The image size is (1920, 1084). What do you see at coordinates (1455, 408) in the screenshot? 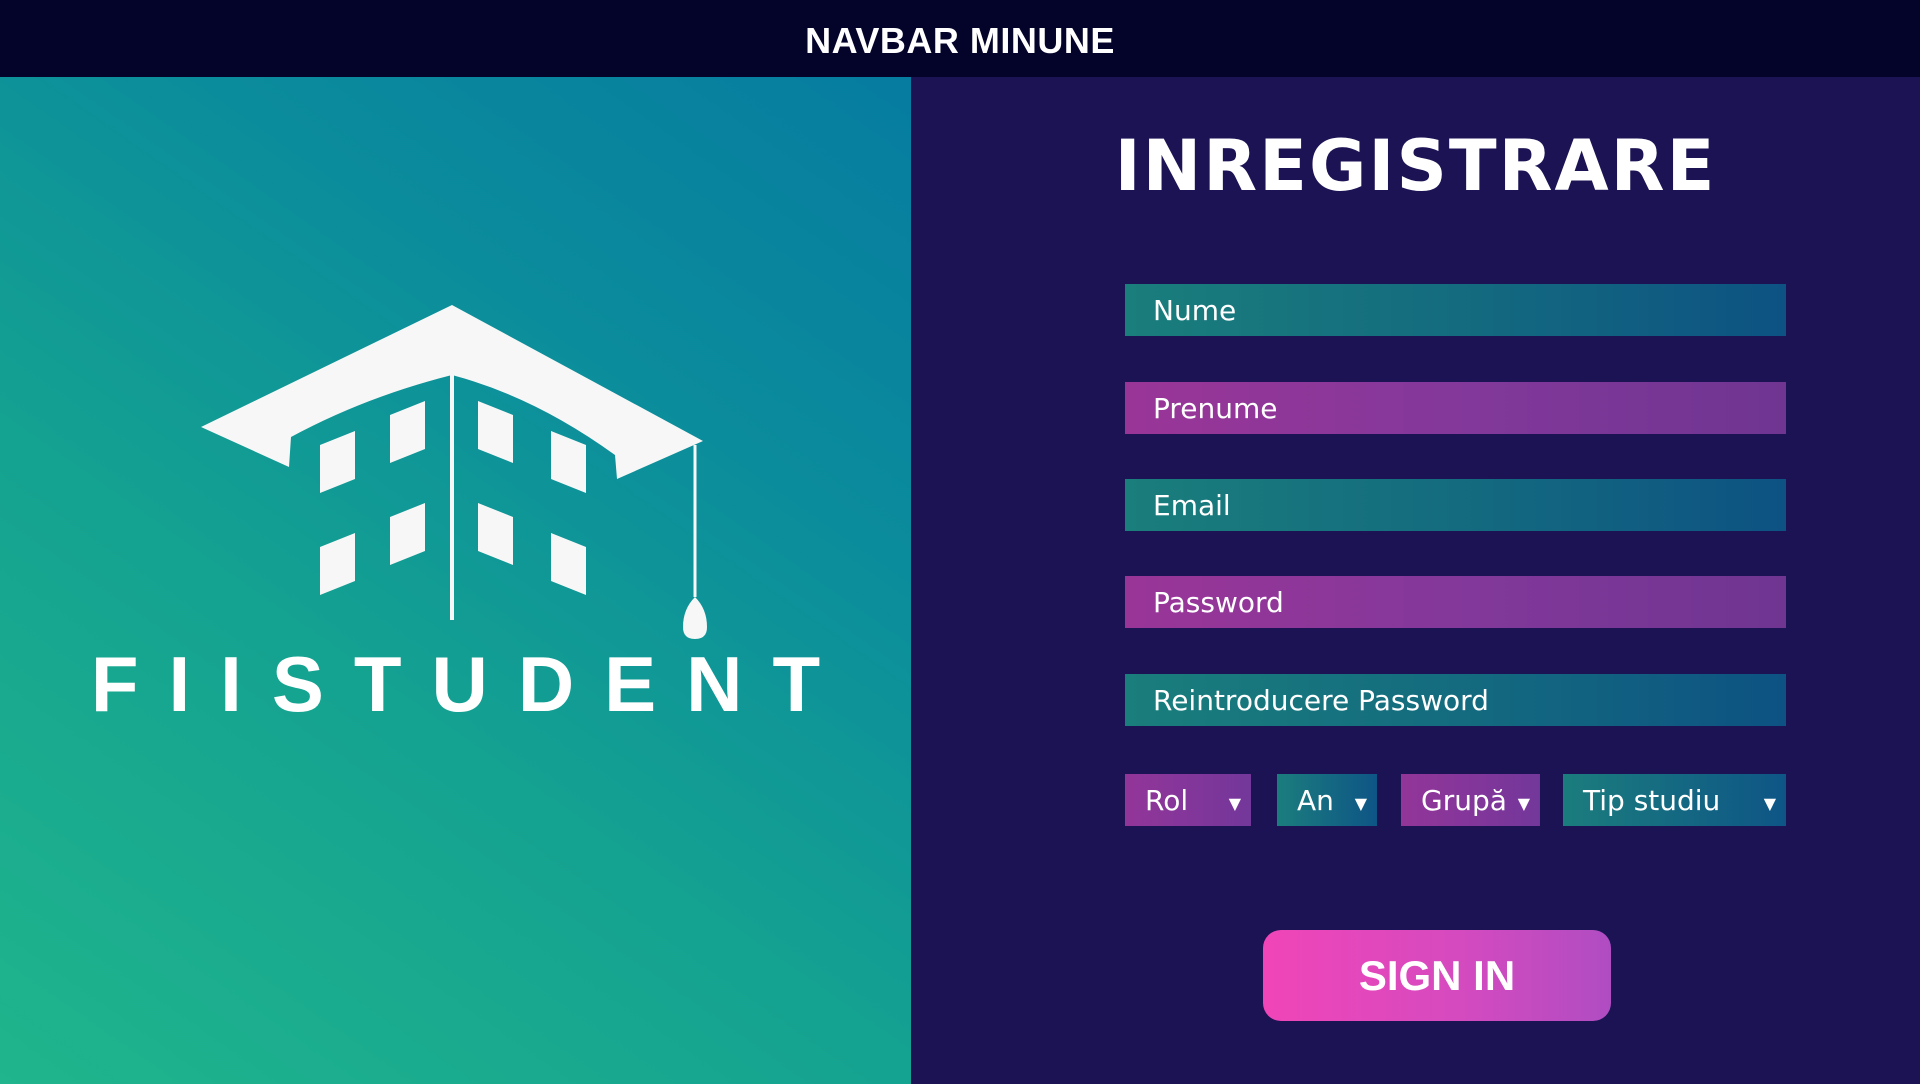
I see `prenume-input: Prenume` at bounding box center [1455, 408].